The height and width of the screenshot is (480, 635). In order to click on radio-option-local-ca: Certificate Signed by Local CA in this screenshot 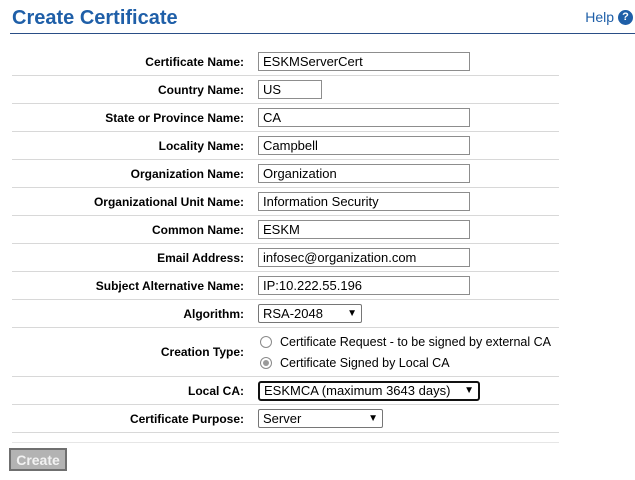, I will do `click(408, 362)`.